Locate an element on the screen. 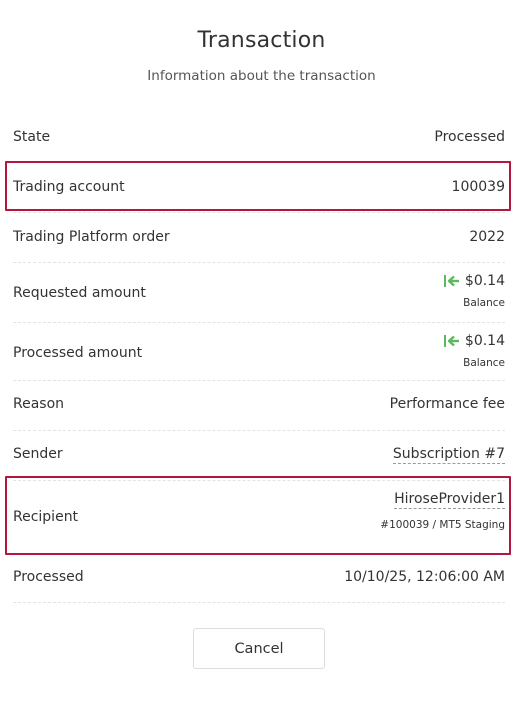  row-processed-amount: Processed amount $0.14 Balance is located at coordinates (259, 352).